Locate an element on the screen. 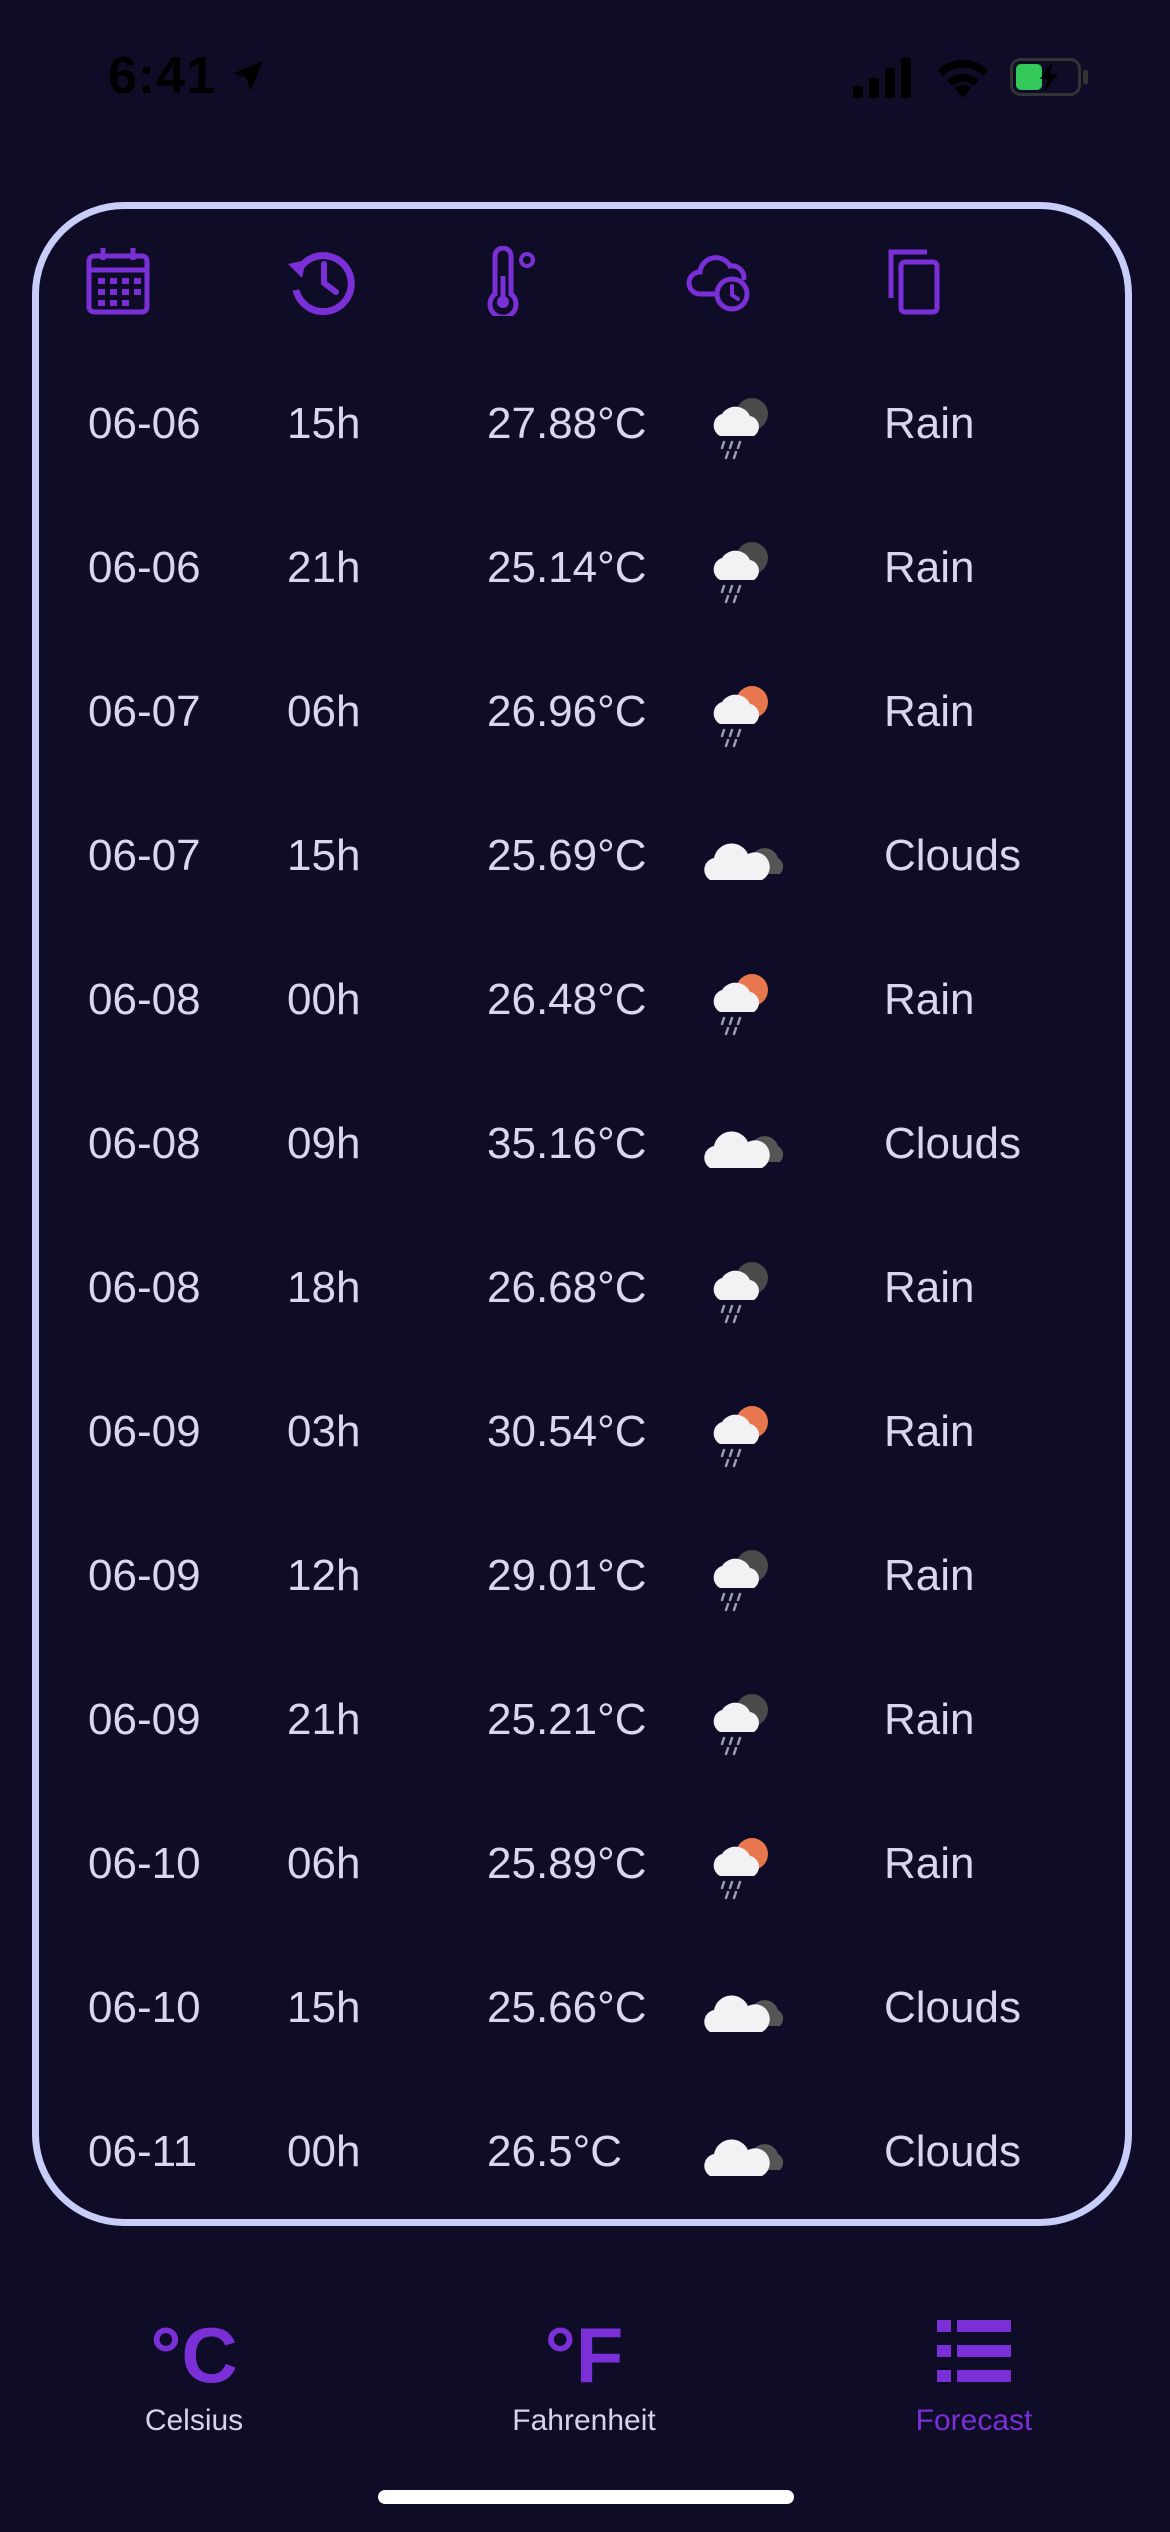  cloud-clock-icon is located at coordinates (718, 283).